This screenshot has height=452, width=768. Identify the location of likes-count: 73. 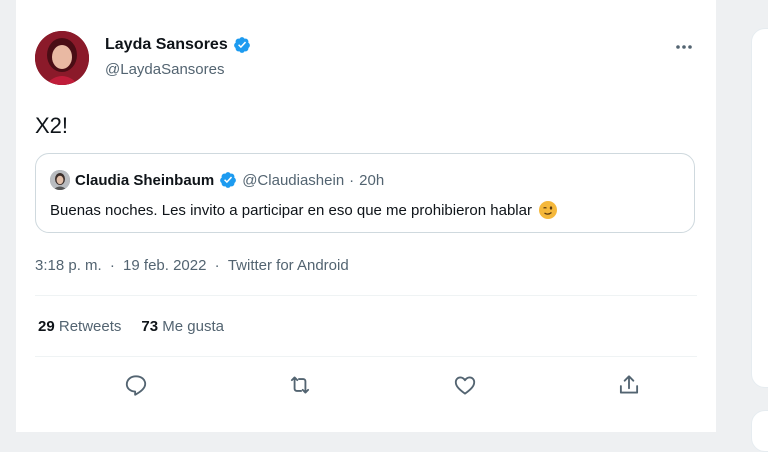
(150, 326).